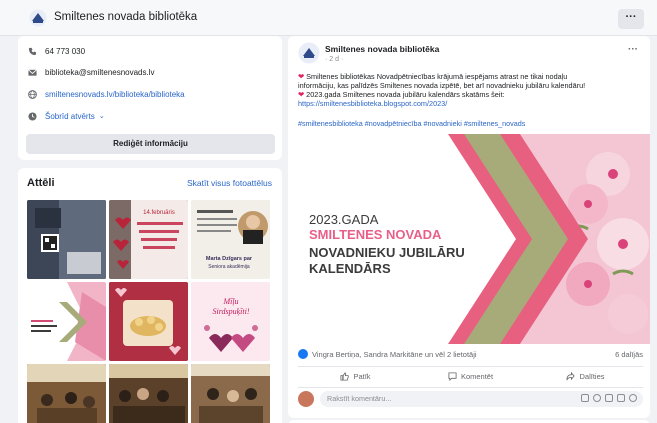  I want to click on email-row: biblioteka@smiltenesnovads.lv, so click(91, 72).